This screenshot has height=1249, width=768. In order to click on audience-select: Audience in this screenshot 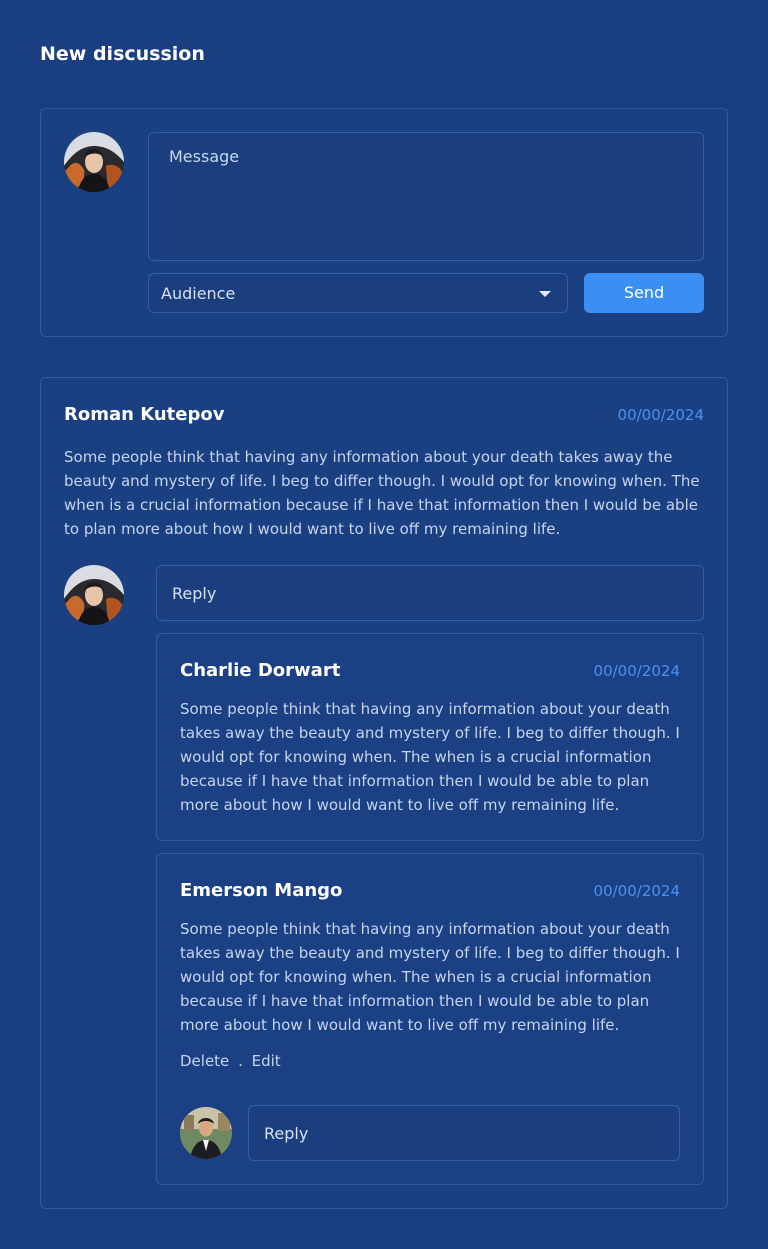, I will do `click(358, 293)`.